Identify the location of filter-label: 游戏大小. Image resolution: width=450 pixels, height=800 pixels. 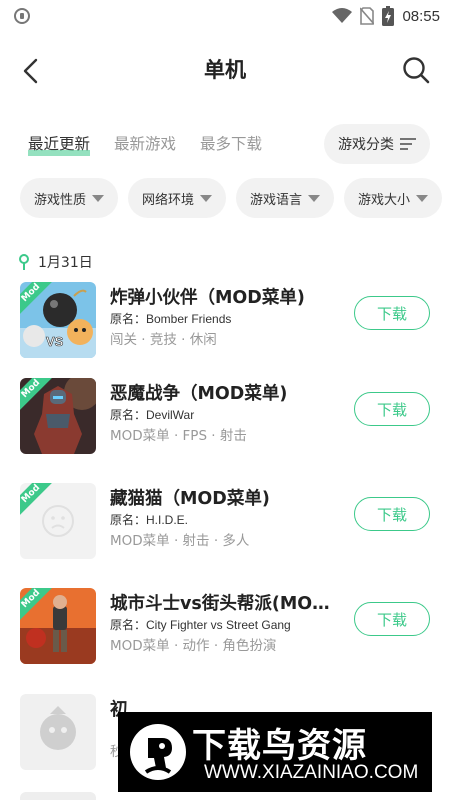
(384, 200).